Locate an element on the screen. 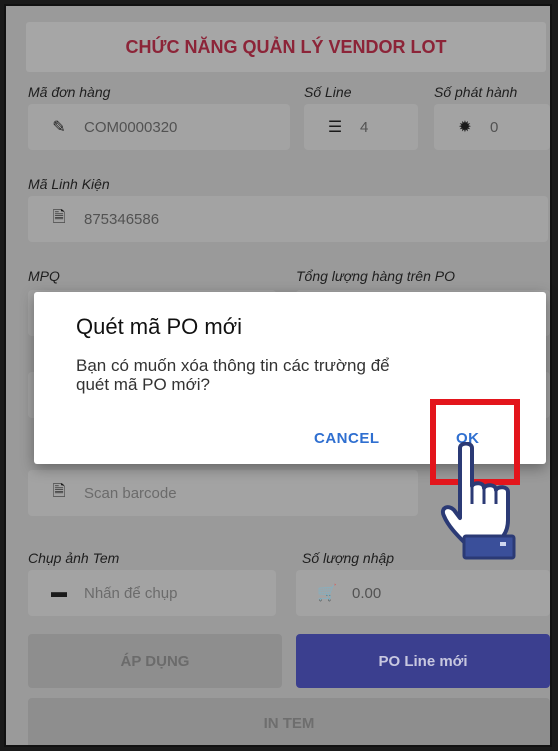  dialog-title: Quét mã PO mới is located at coordinates (159, 326).